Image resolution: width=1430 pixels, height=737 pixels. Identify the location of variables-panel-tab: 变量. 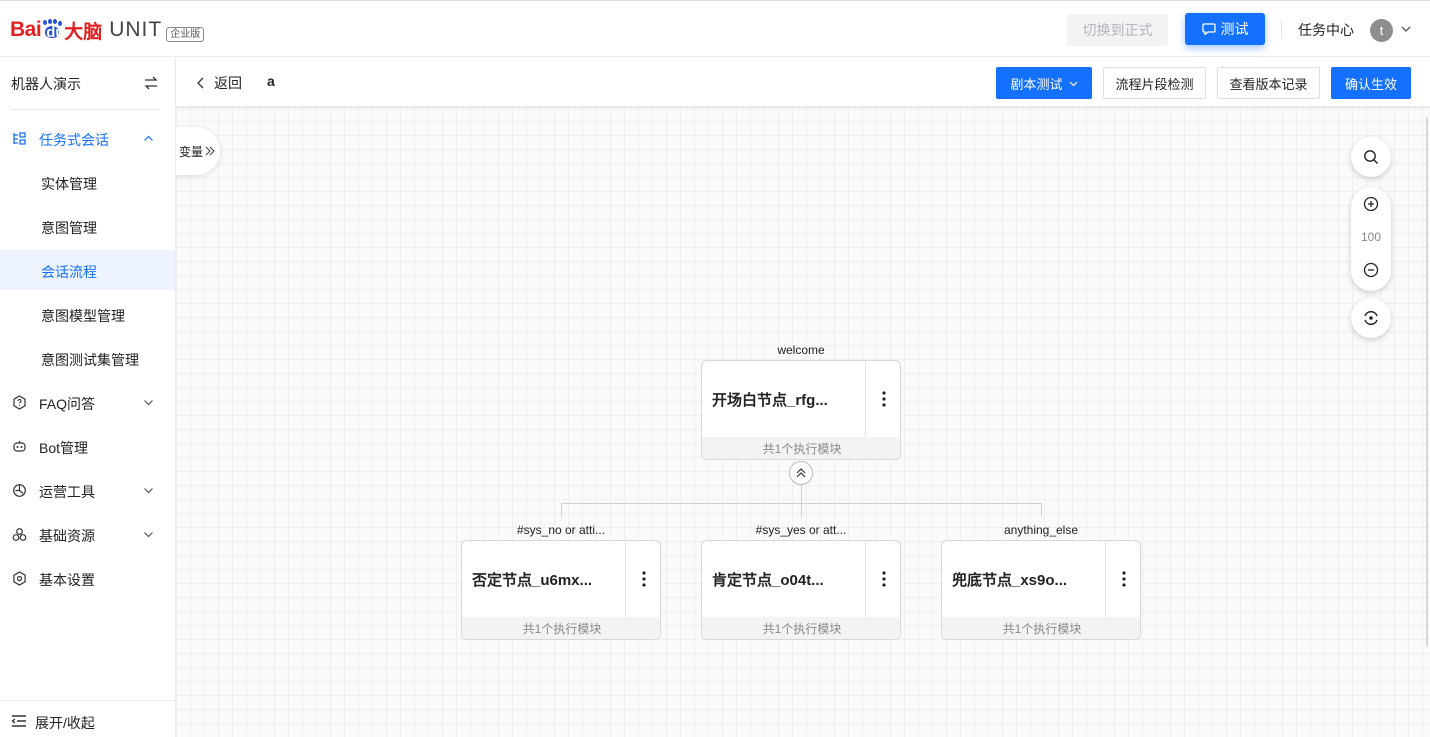
(198, 151).